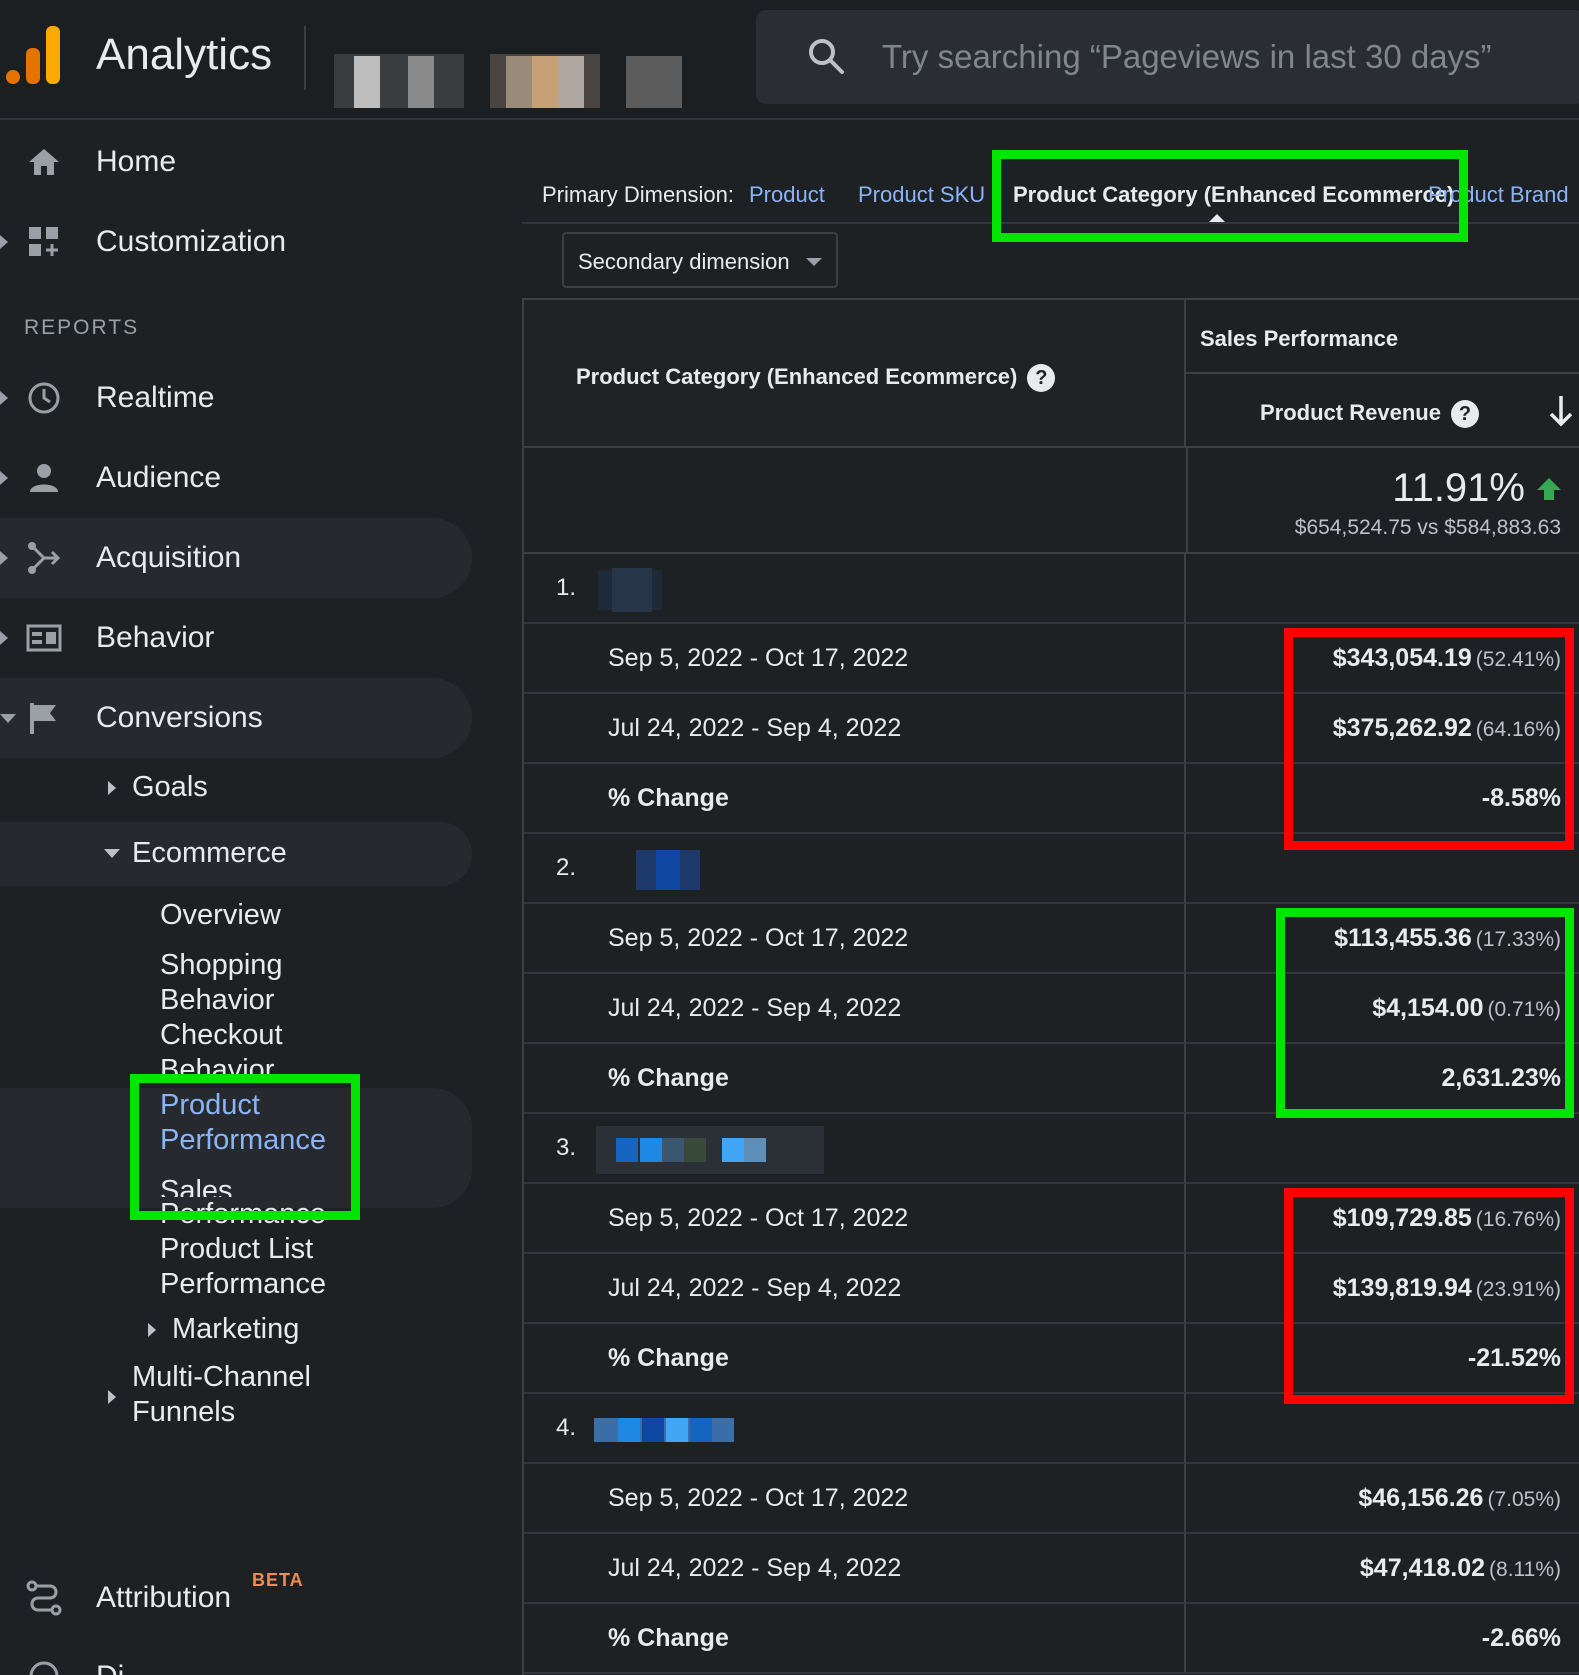 The image size is (1579, 1675). What do you see at coordinates (159, 477) in the screenshot?
I see `nav-audience-label: Audience` at bounding box center [159, 477].